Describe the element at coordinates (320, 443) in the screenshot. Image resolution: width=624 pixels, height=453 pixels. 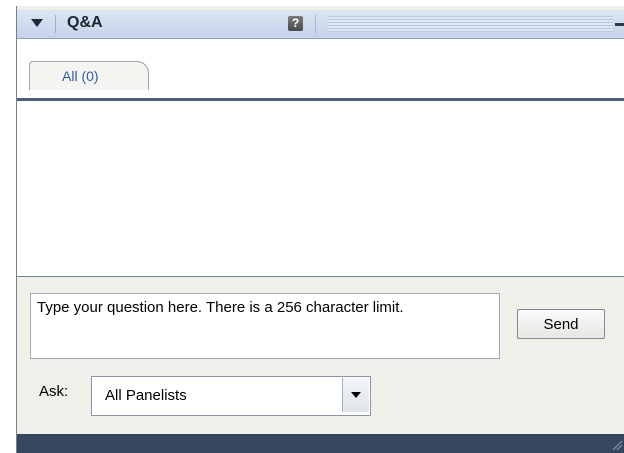
I see `panel-footer` at that location.